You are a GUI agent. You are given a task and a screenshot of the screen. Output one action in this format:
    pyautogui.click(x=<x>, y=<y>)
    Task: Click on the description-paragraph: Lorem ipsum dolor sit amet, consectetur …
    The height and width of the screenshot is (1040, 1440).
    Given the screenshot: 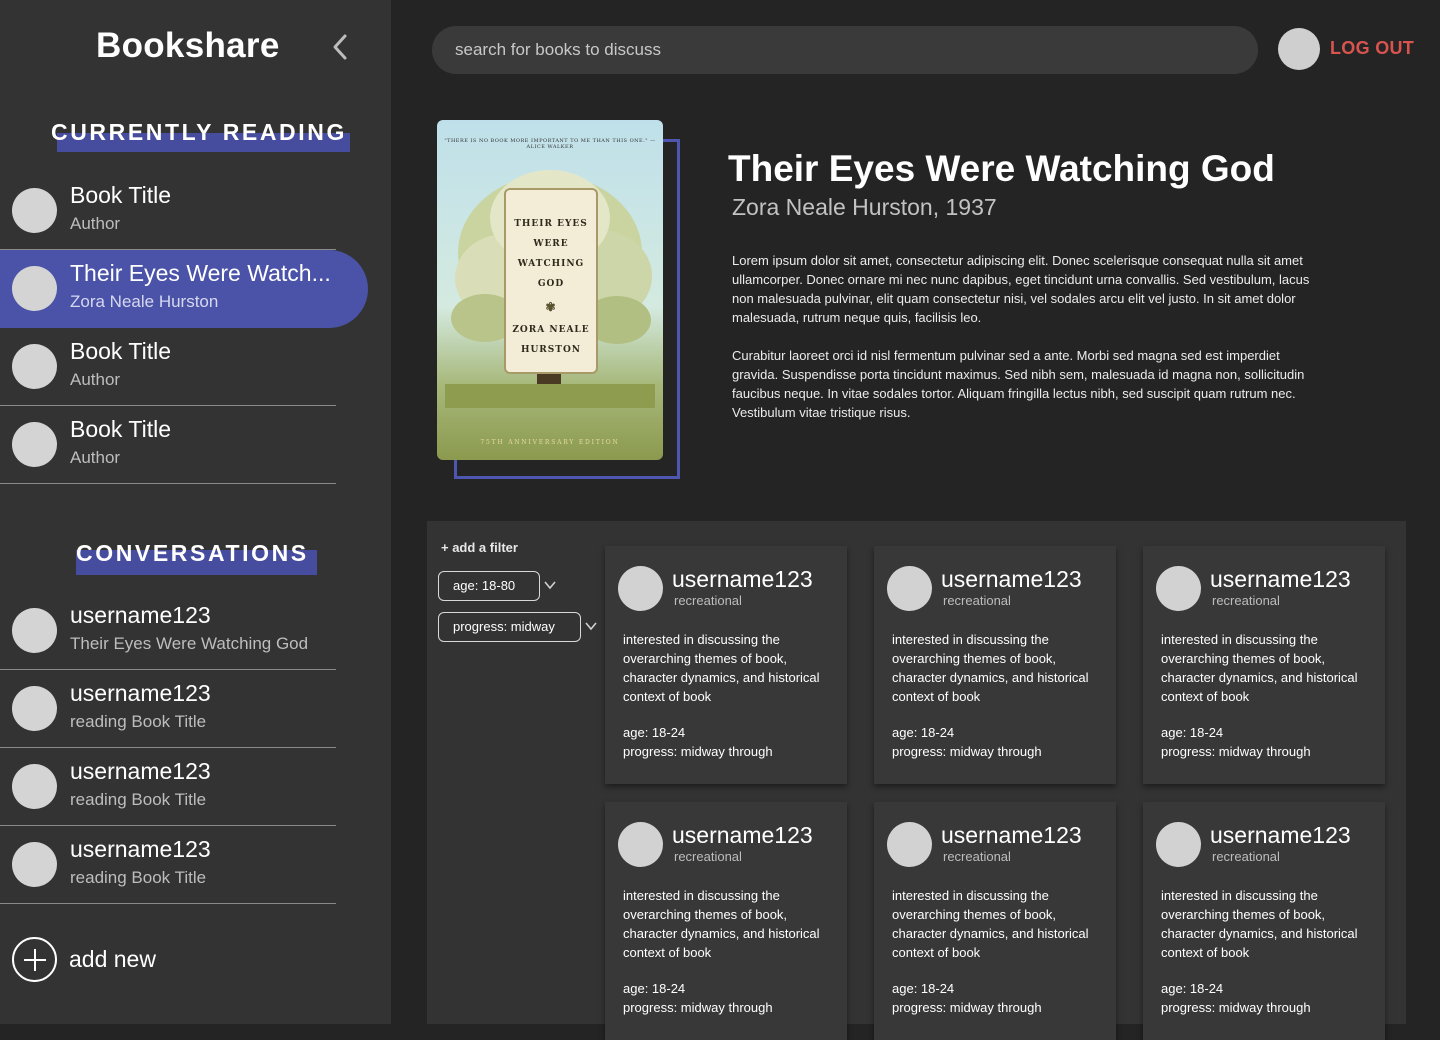 What is the action you would take?
    pyautogui.click(x=1021, y=289)
    